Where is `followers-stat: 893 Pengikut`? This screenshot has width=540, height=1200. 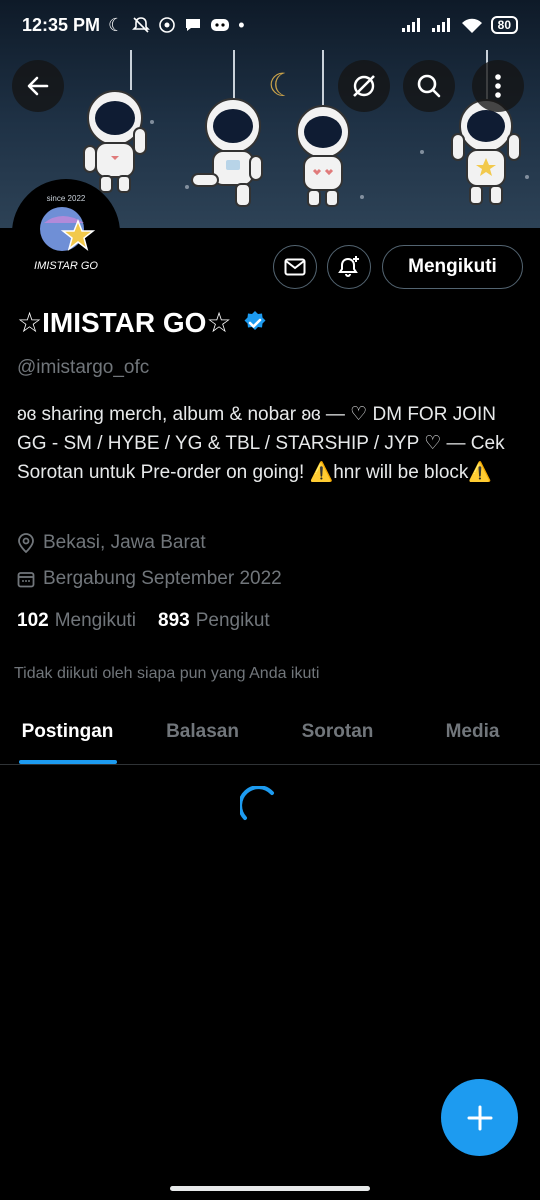 followers-stat: 893 Pengikut is located at coordinates (214, 621).